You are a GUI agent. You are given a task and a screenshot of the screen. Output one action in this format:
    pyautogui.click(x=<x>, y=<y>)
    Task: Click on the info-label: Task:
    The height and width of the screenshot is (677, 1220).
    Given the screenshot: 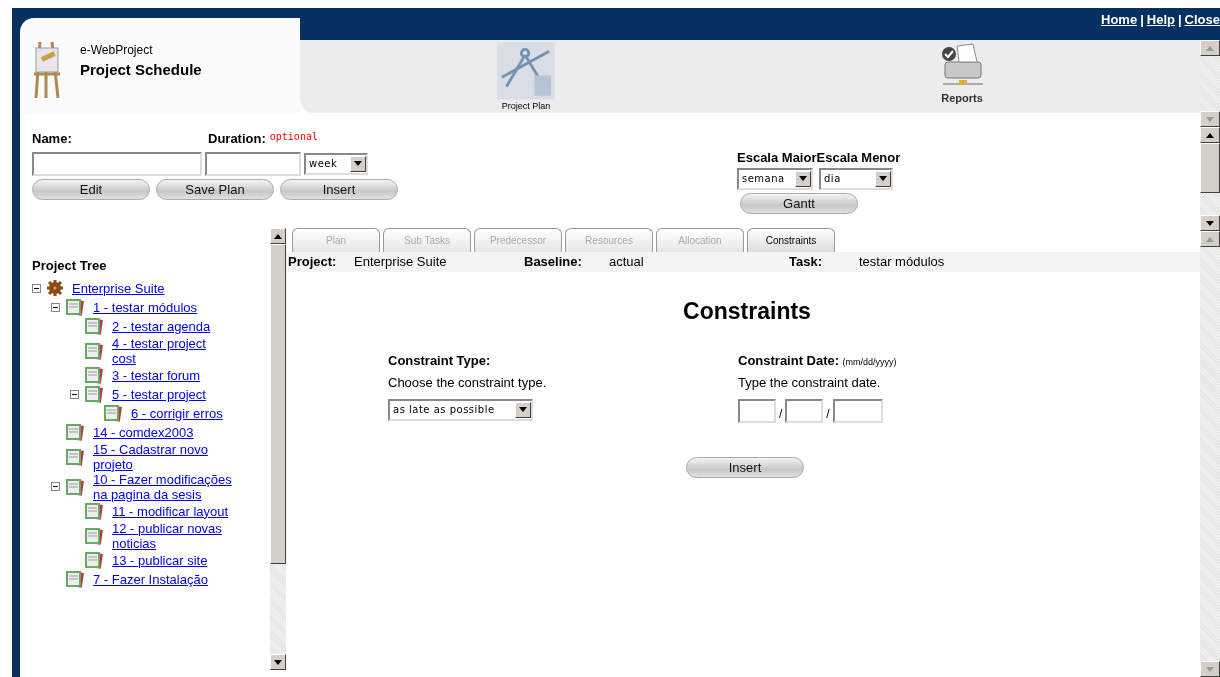 What is the action you would take?
    pyautogui.click(x=806, y=262)
    